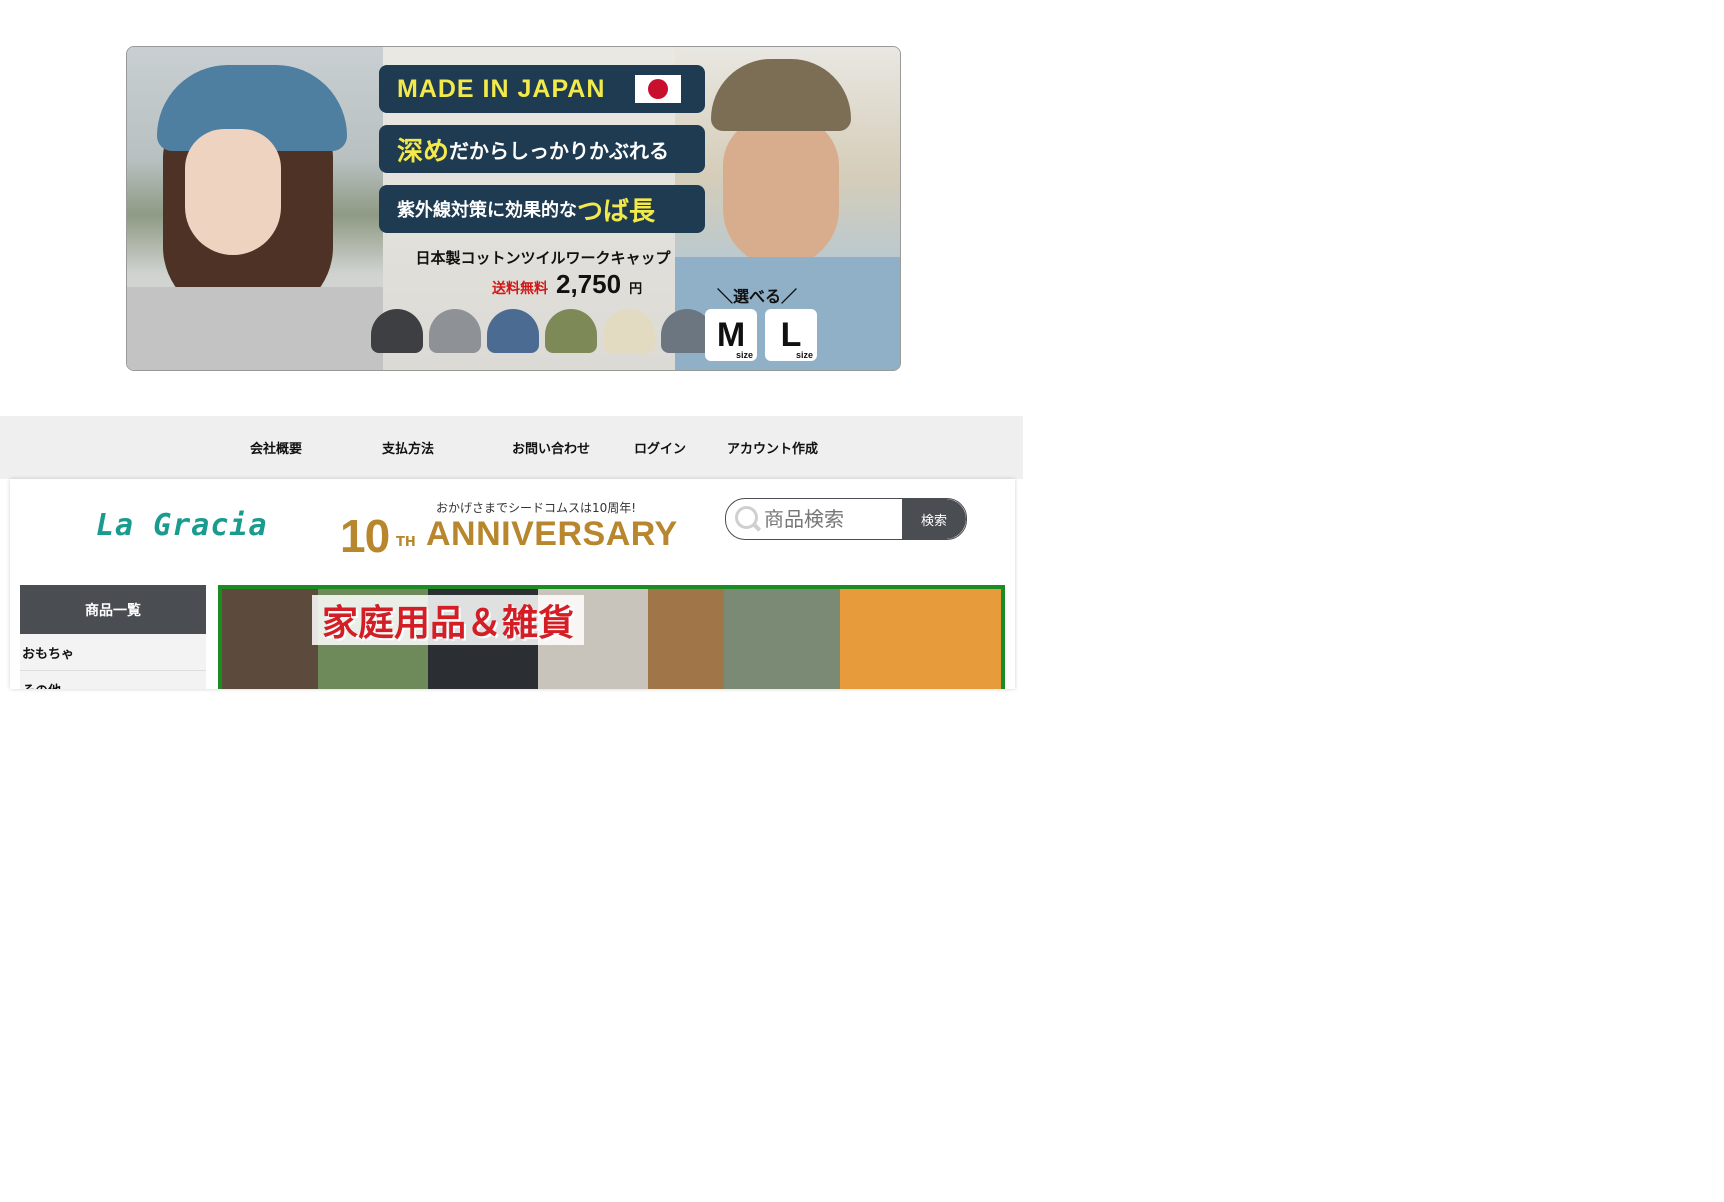  I want to click on anniversary-banner: おかげさまでシードコムスは10周年! 10 TH ANNIVERSARY, so click(508, 530).